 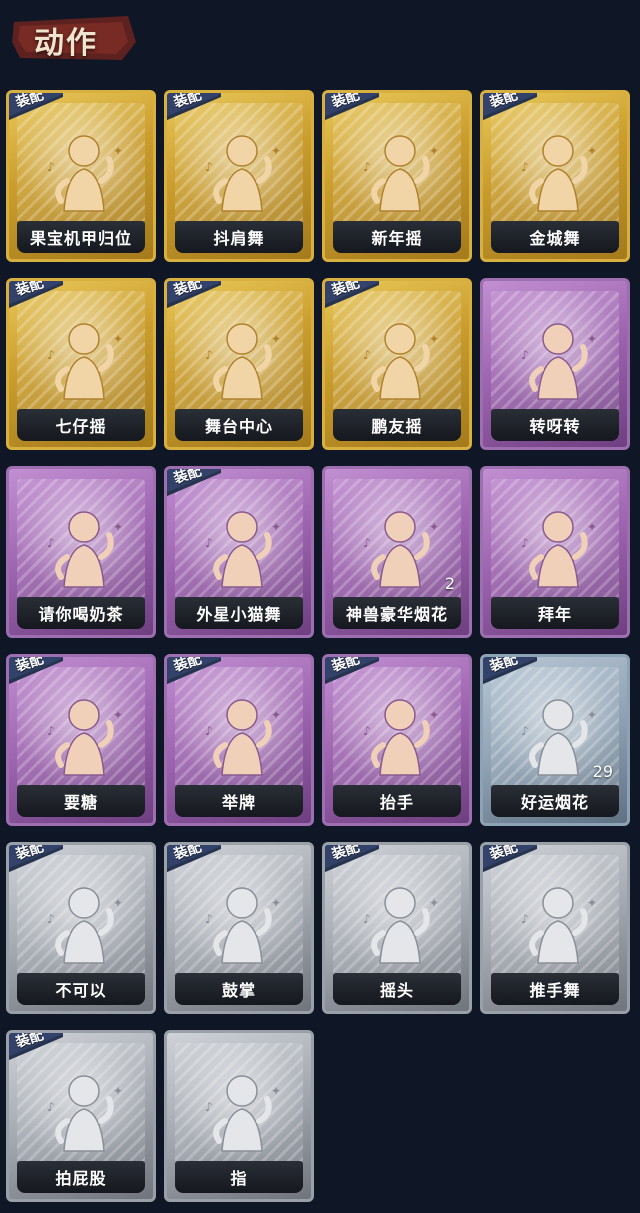 I want to click on card-label-bar: 神兽豪华烟花, so click(x=397, y=613).